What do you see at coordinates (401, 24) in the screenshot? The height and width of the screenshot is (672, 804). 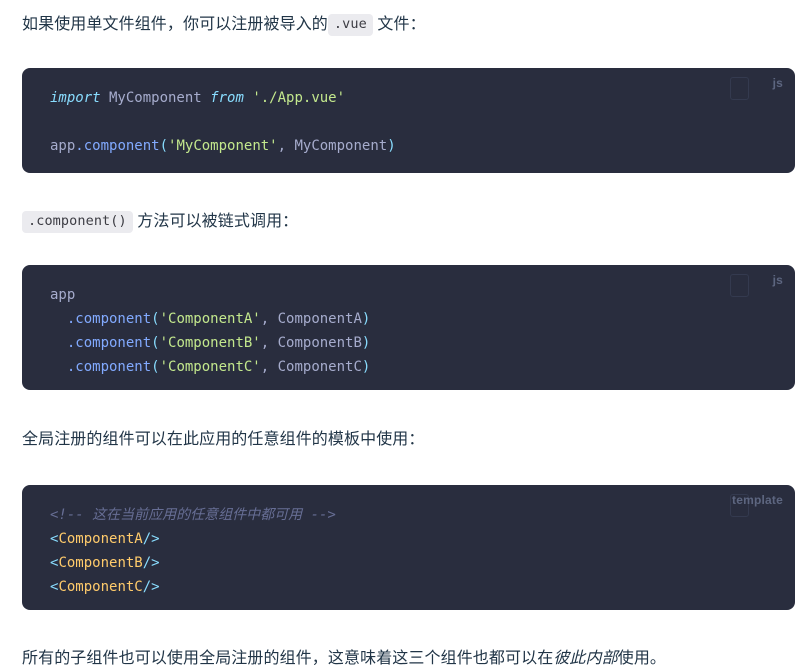 I see `paragraph-text-after: 文件：` at bounding box center [401, 24].